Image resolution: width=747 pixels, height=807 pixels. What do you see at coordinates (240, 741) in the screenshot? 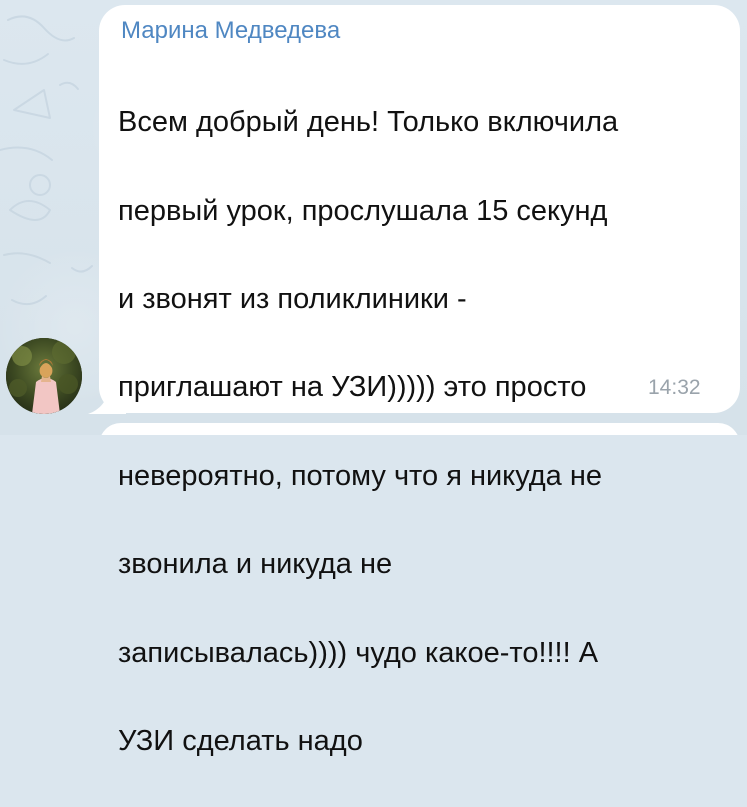
I see `message-line: УЗИ сделать надо` at bounding box center [240, 741].